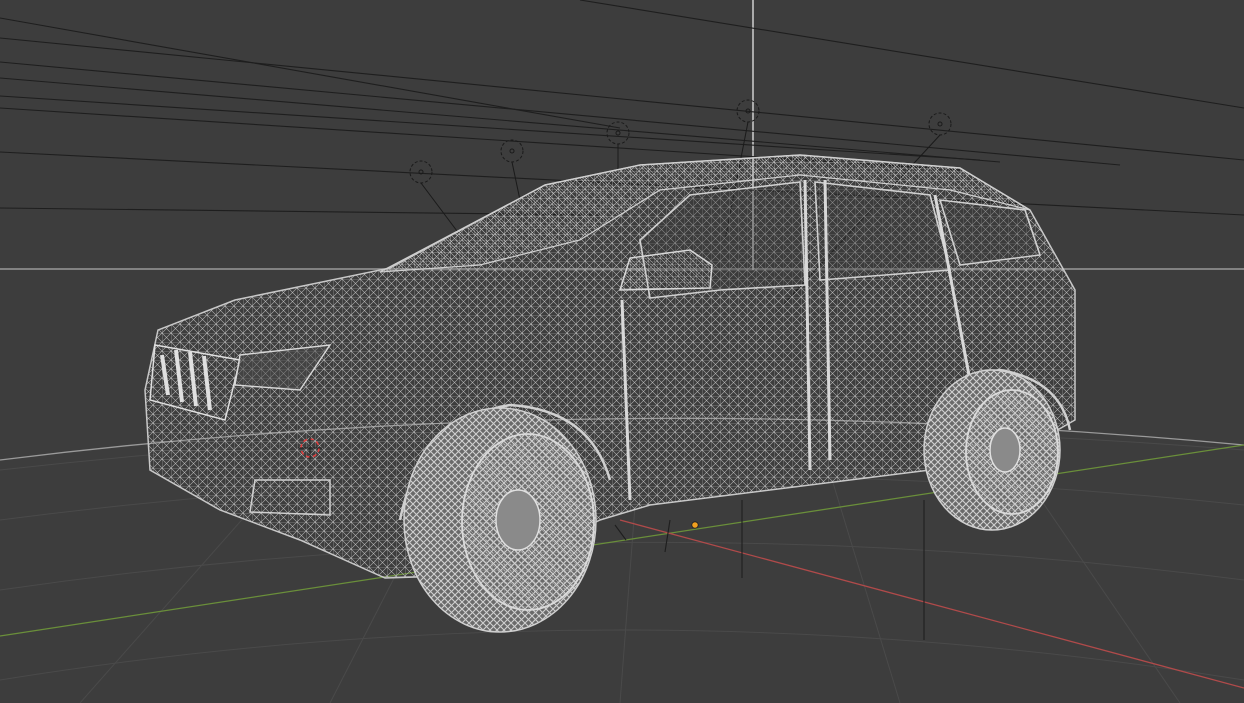 This screenshot has width=1244, height=703. I want to click on wheel-front, so click(500, 520).